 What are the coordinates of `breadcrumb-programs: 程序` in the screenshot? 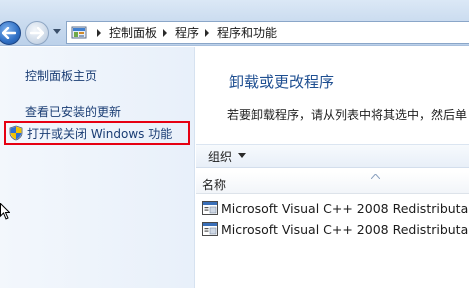 It's located at (187, 32).